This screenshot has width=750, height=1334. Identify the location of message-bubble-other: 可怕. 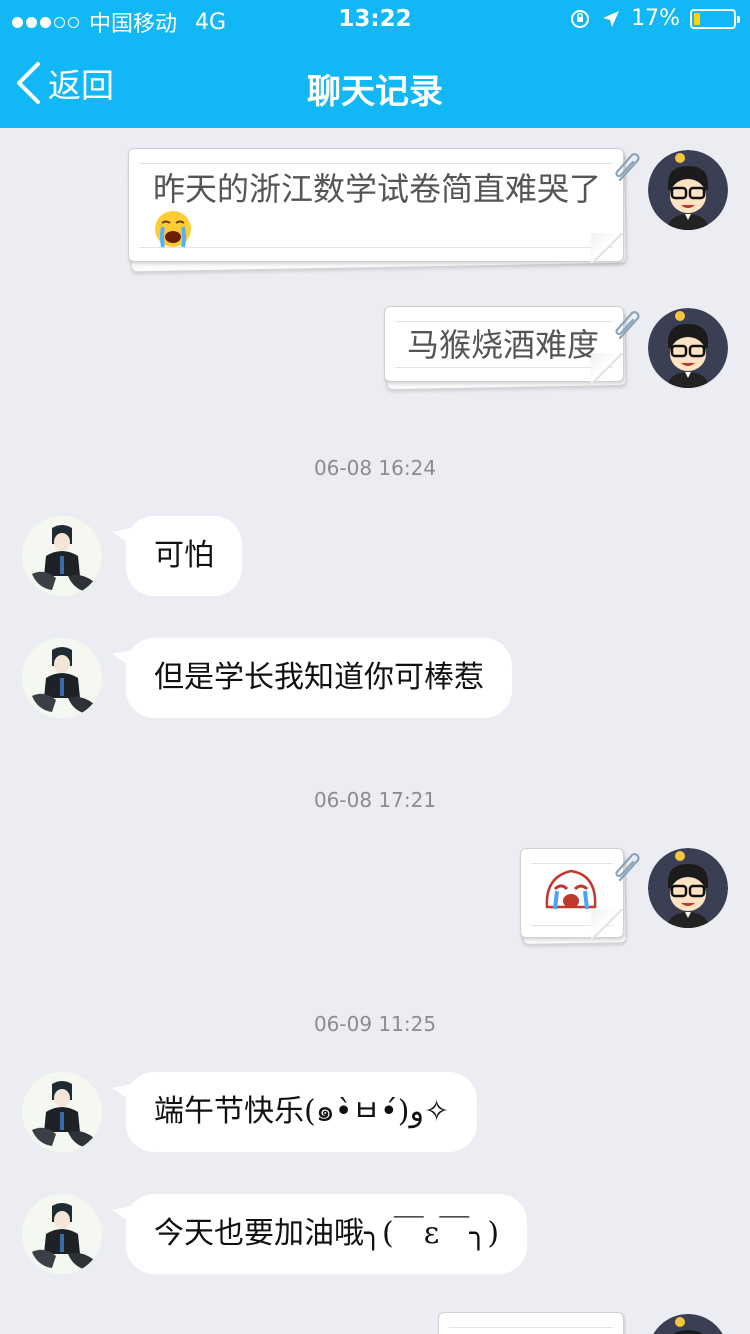
(177, 556).